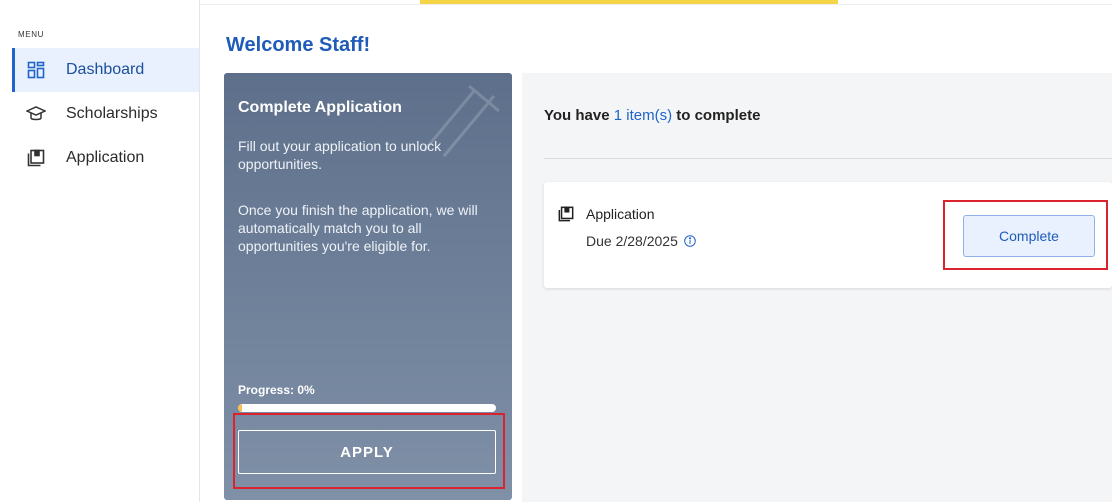 The height and width of the screenshot is (502, 1112). What do you see at coordinates (656, 4) in the screenshot?
I see `top-divider` at bounding box center [656, 4].